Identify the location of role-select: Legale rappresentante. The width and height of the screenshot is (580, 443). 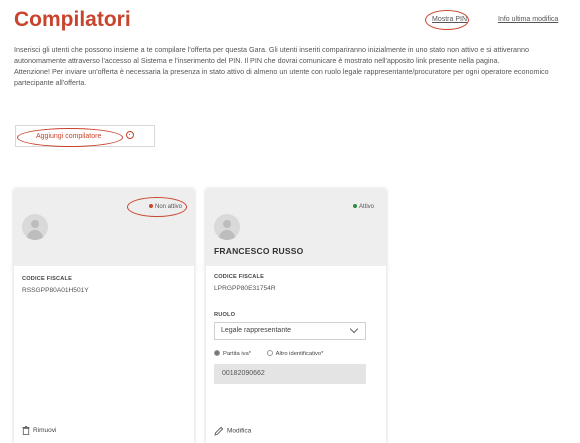
(290, 331).